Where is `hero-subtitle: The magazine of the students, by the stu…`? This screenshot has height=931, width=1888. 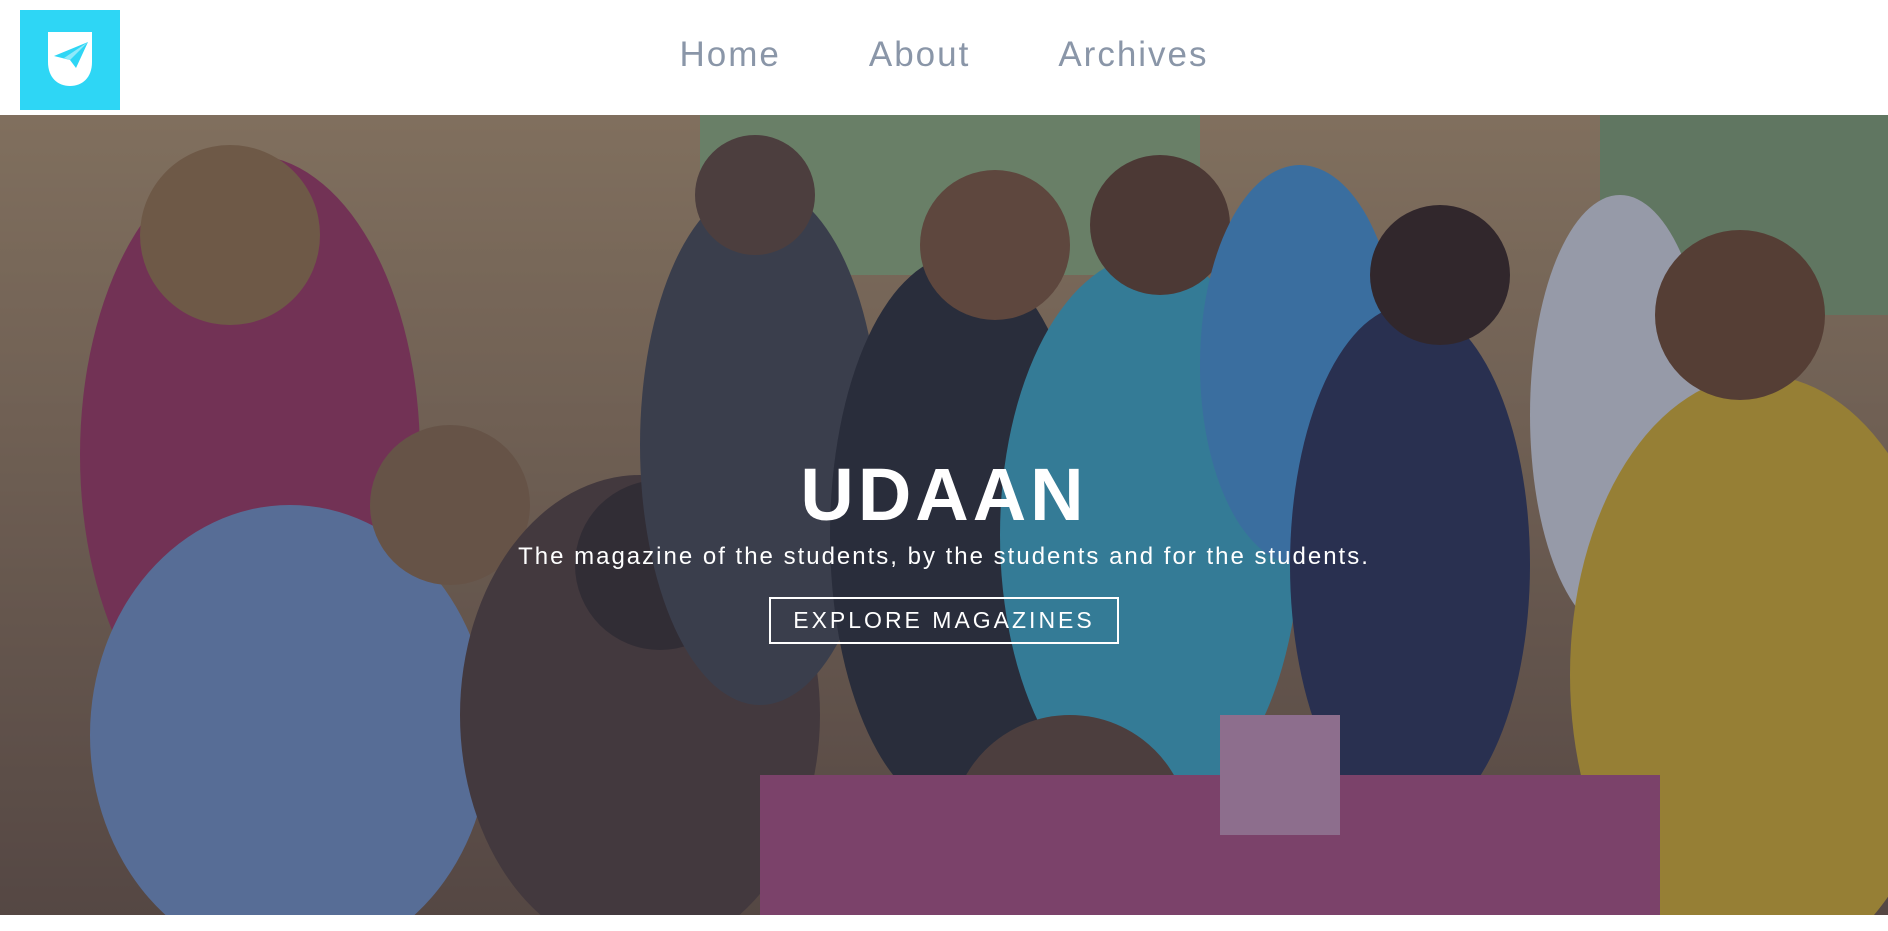 hero-subtitle: The magazine of the students, by the stu… is located at coordinates (944, 556).